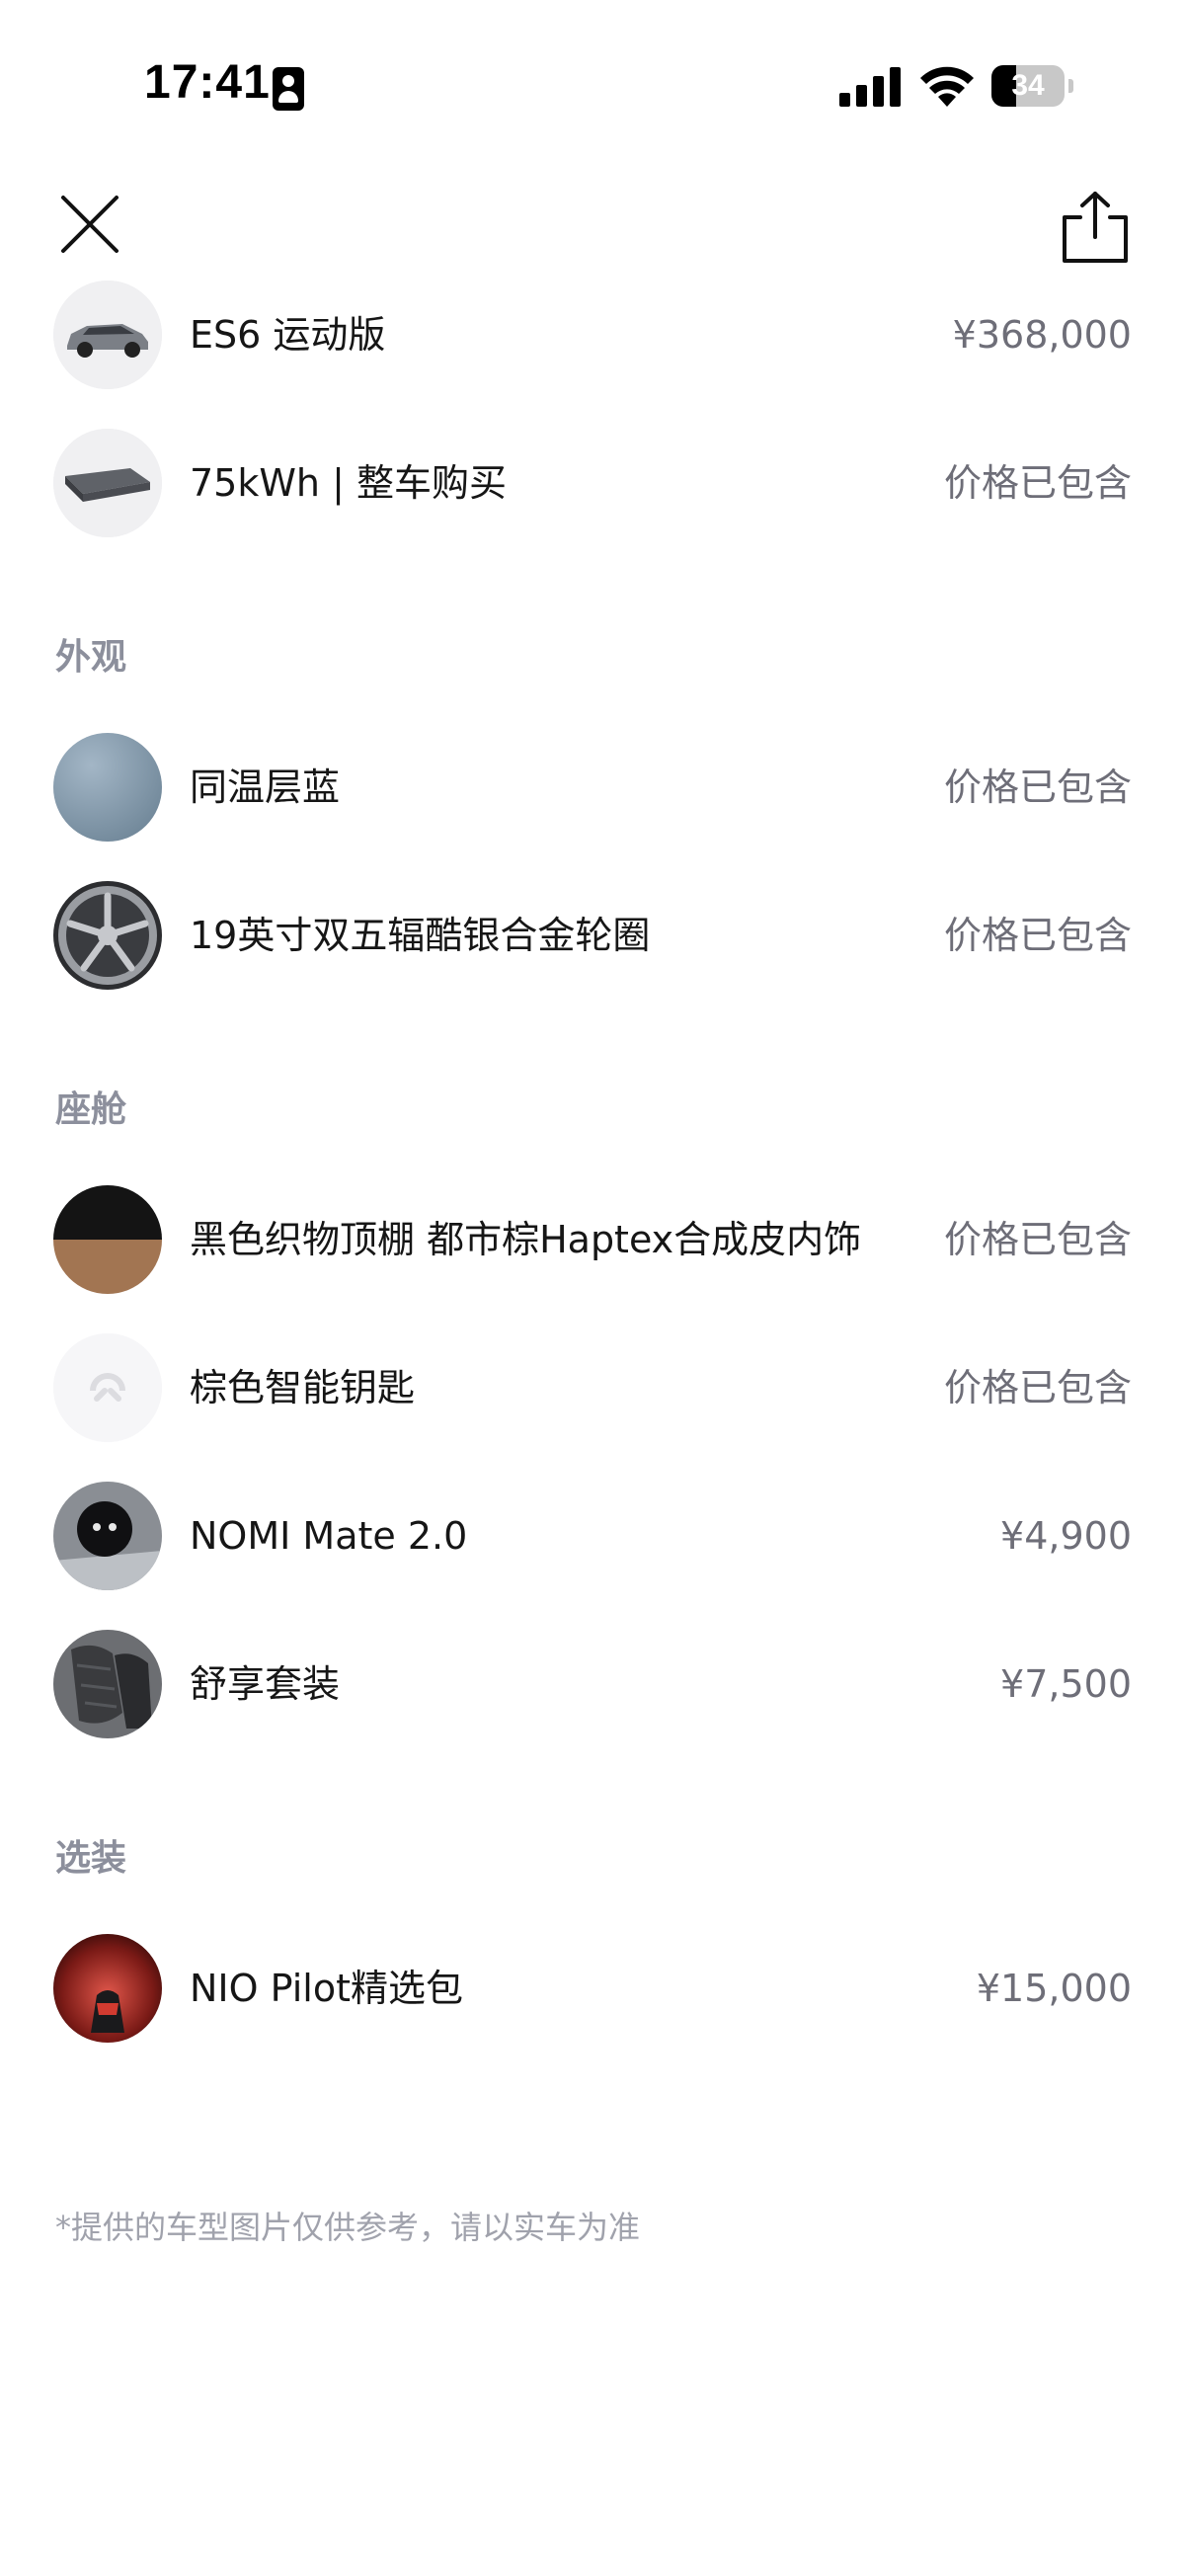  What do you see at coordinates (327, 1988) in the screenshot?
I see `item-label: NIO Pilot精选包` at bounding box center [327, 1988].